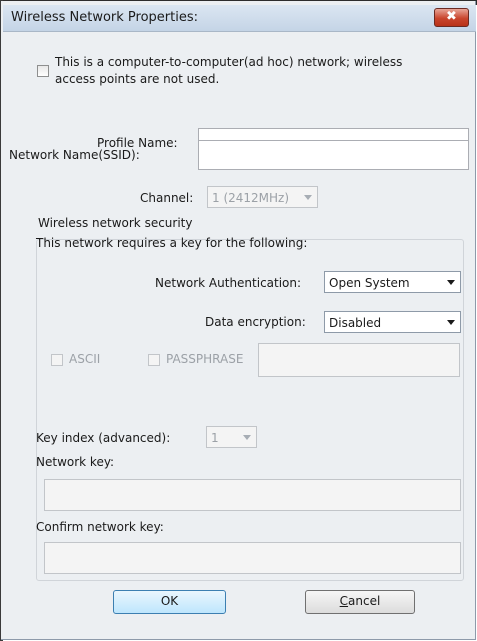  I want to click on cancel-button: Cancel, so click(360, 602).